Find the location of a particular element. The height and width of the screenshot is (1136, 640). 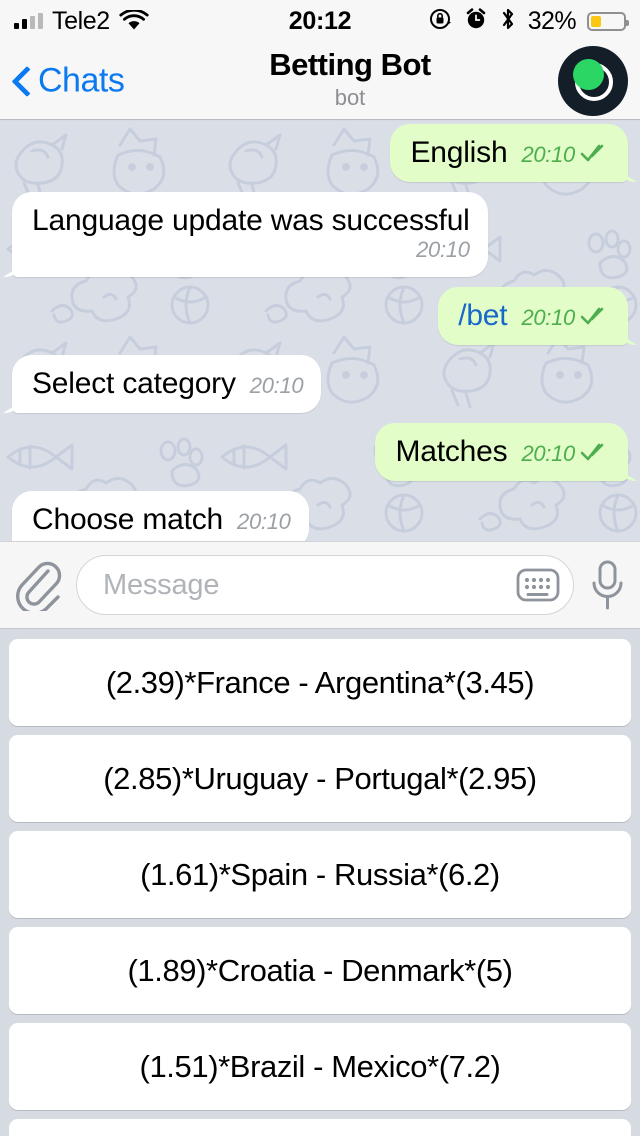

bot-keyboard-button-label: (2.39)*France - Argentina*(3.45) is located at coordinates (320, 682).